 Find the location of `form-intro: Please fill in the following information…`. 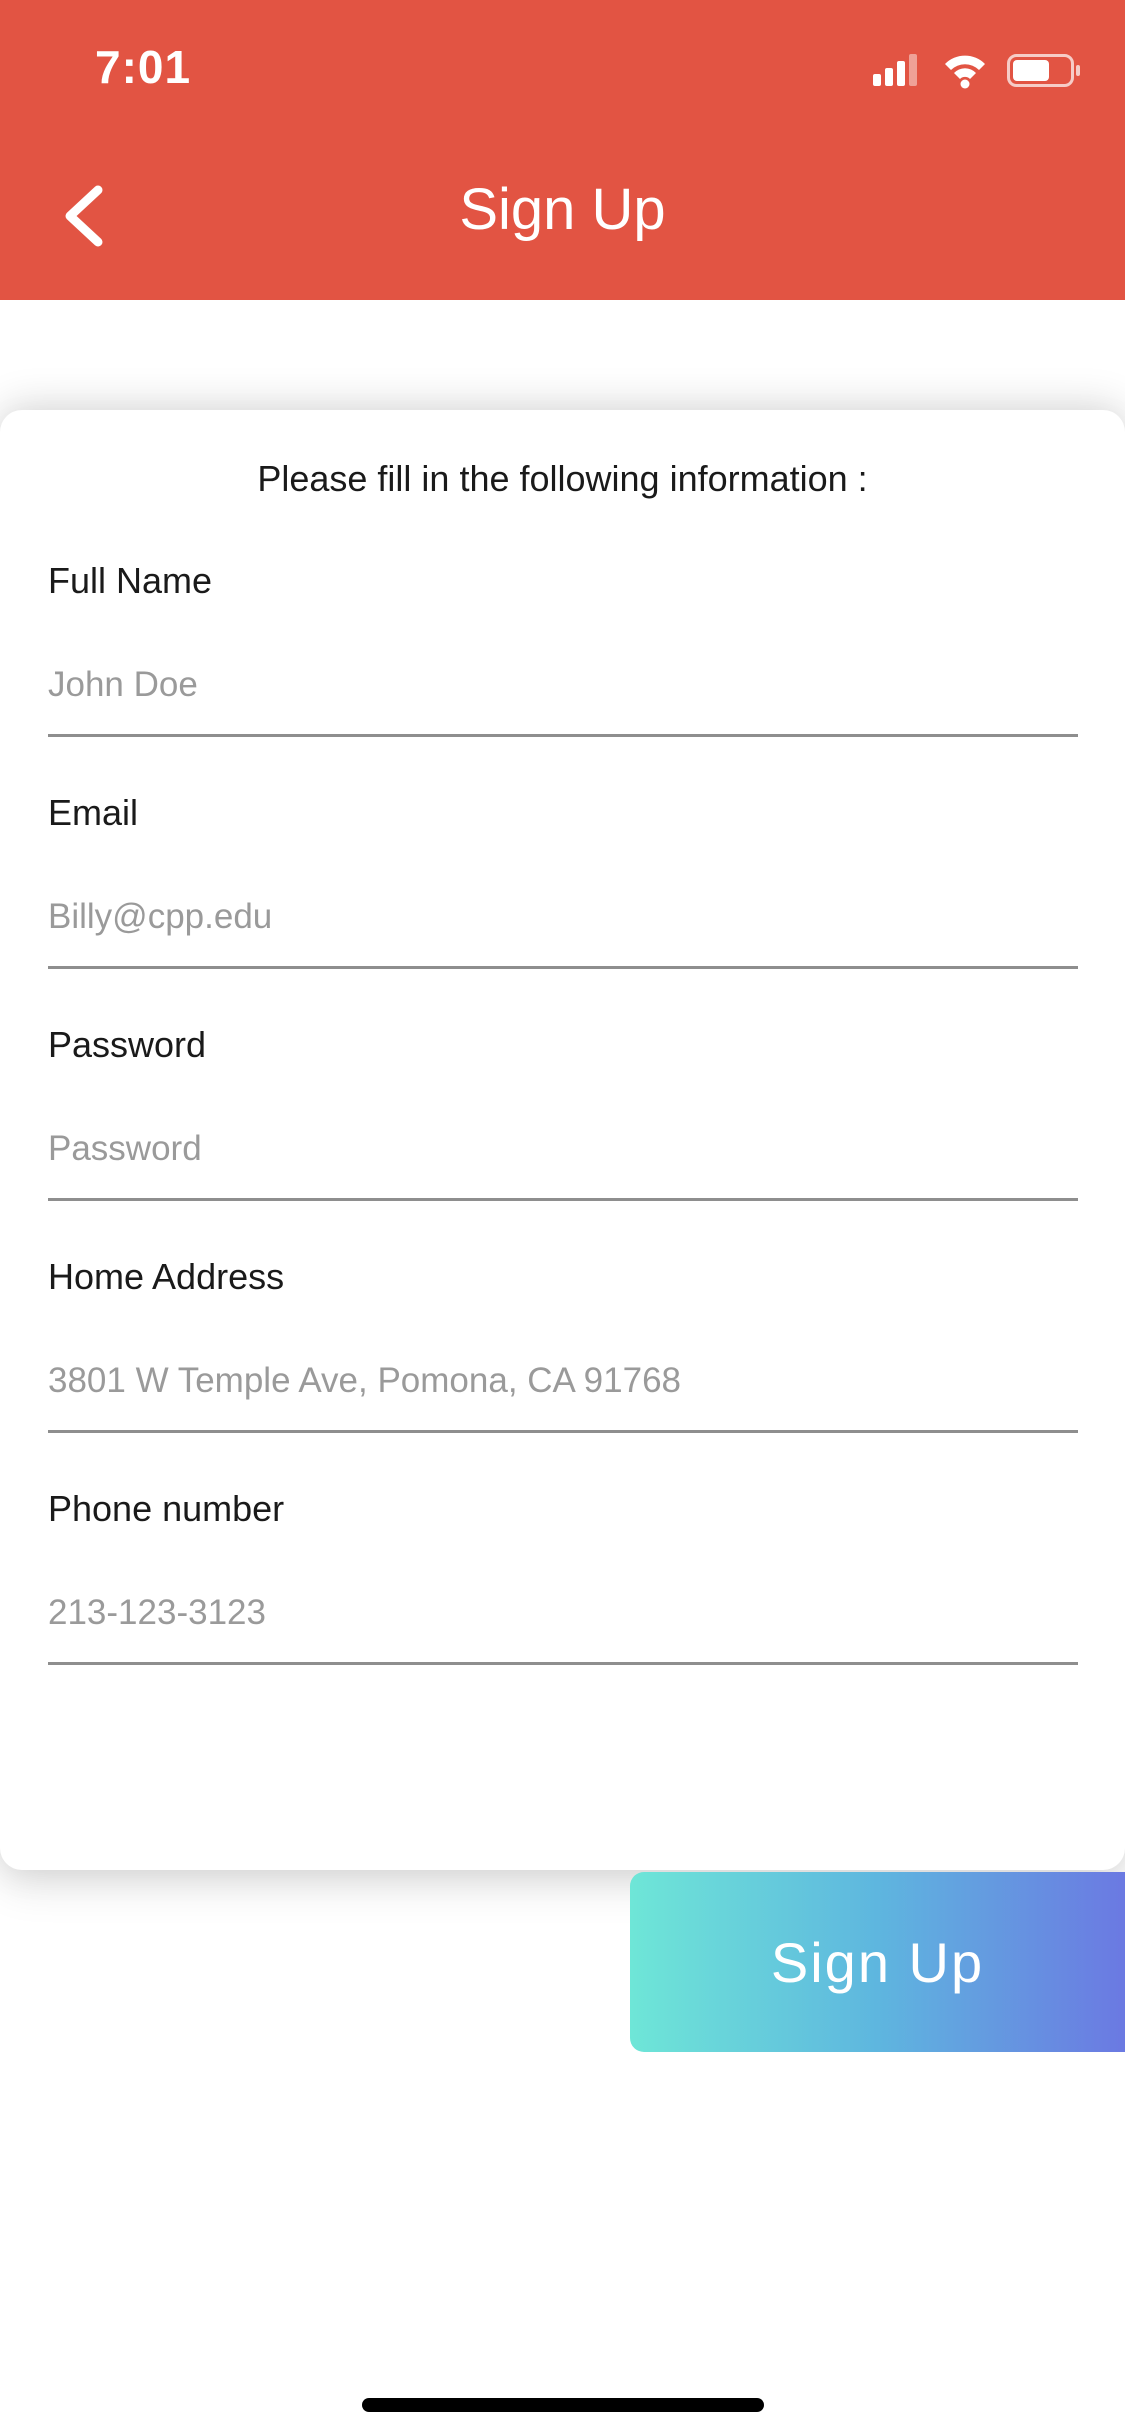

form-intro: Please fill in the following information… is located at coordinates (562, 478).